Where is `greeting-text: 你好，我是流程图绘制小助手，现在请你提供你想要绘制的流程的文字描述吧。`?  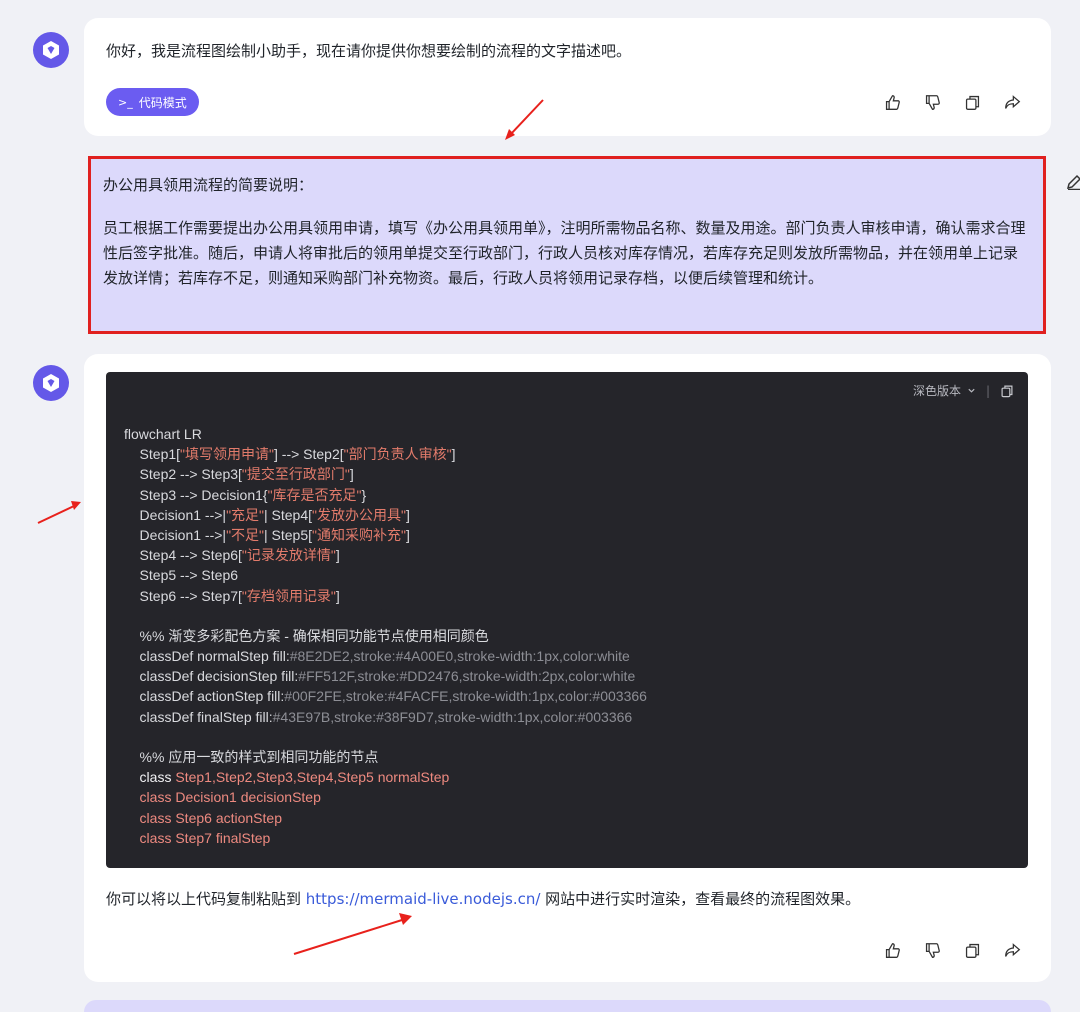 greeting-text: 你好，我是流程图绘制小助手，现在请你提供你想要绘制的流程的文字描述吧。 is located at coordinates (369, 51).